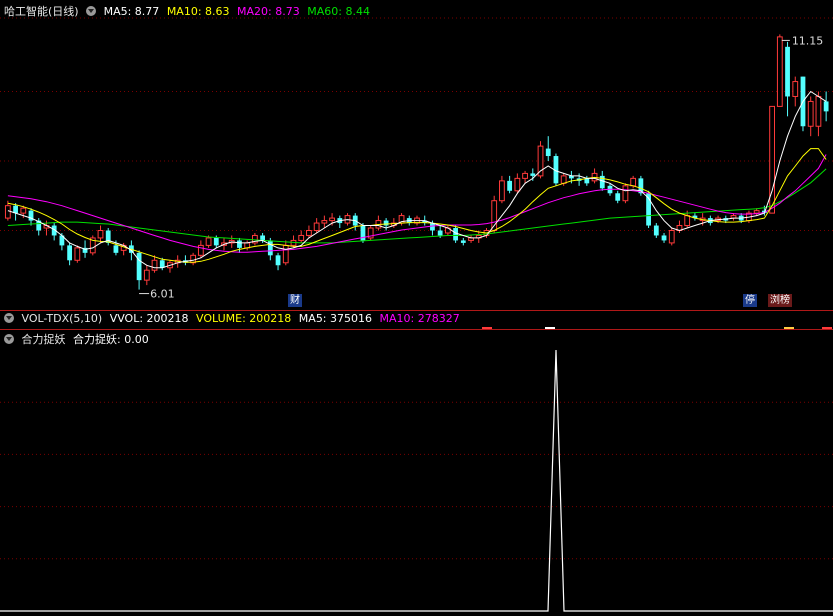 The image size is (833, 616). I want to click on volume-strip, so click(657, 328).